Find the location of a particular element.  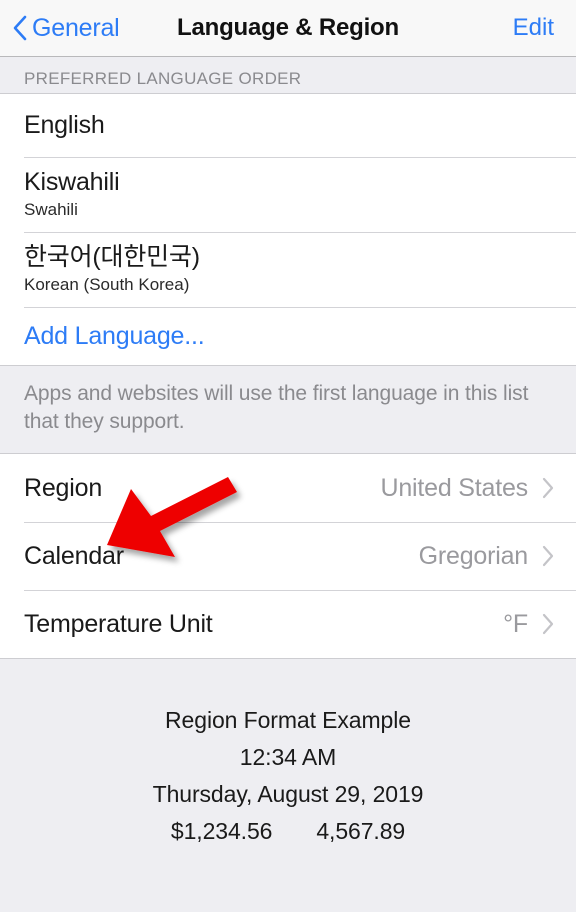

settings-row-value: Gregorian is located at coordinates (473, 555).